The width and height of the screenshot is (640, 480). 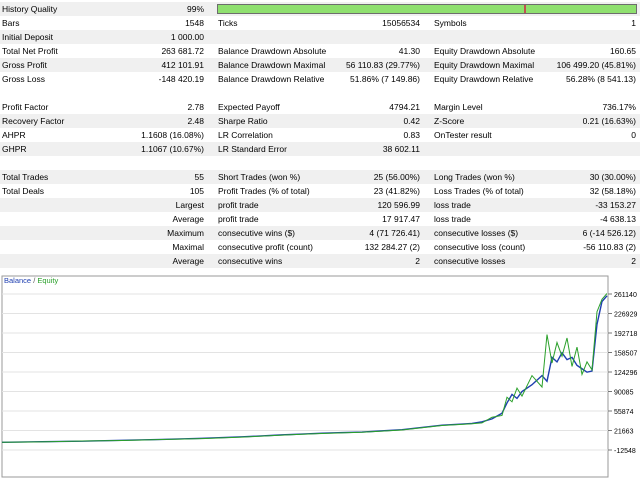 I want to click on history-quality-marker, so click(x=525, y=9).